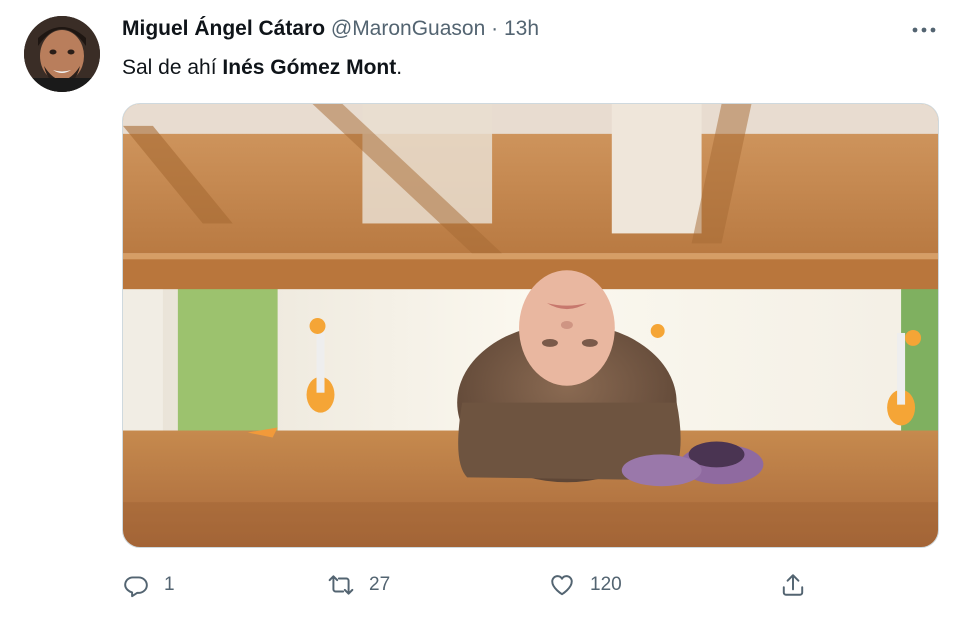 The height and width of the screenshot is (620, 965). I want to click on tweet-timestamp: 13h, so click(521, 28).